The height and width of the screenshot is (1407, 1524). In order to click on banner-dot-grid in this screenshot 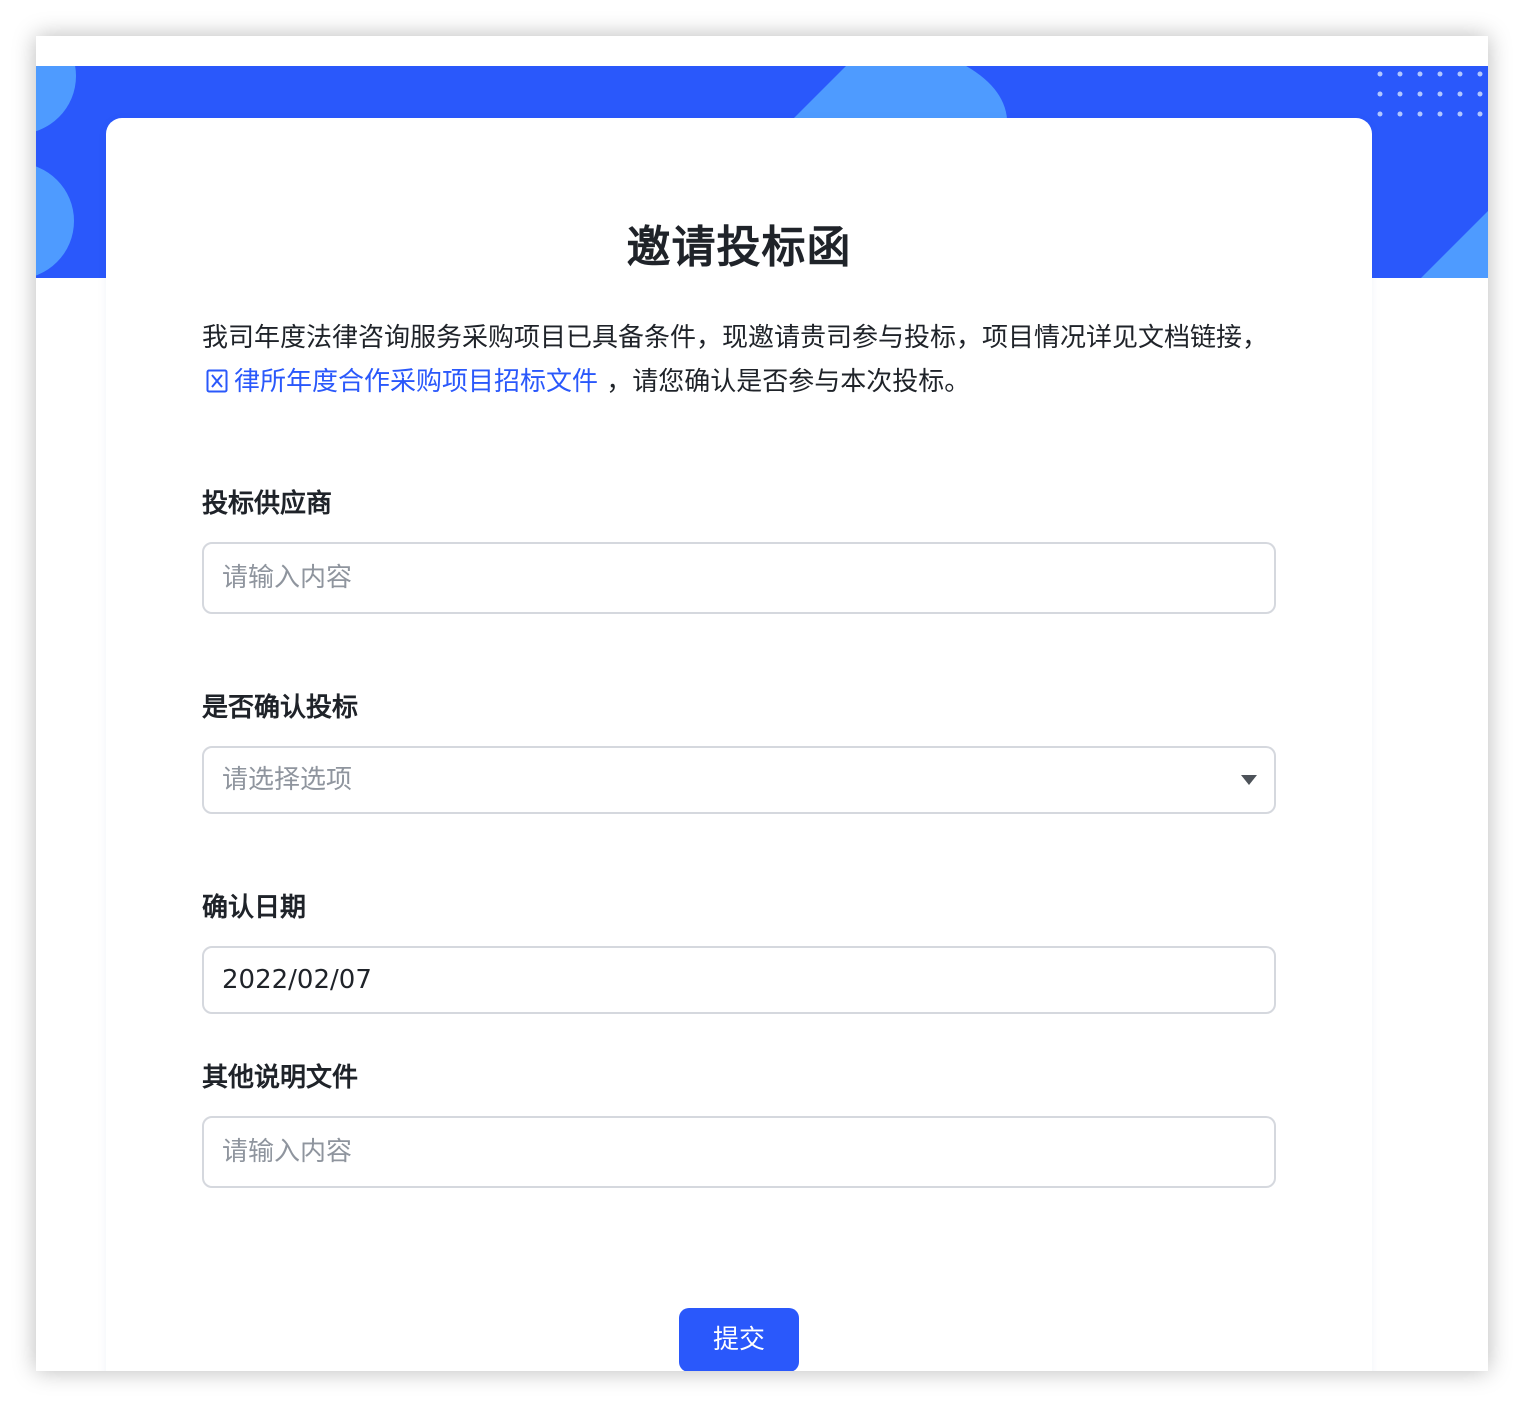, I will do `click(1430, 94)`.